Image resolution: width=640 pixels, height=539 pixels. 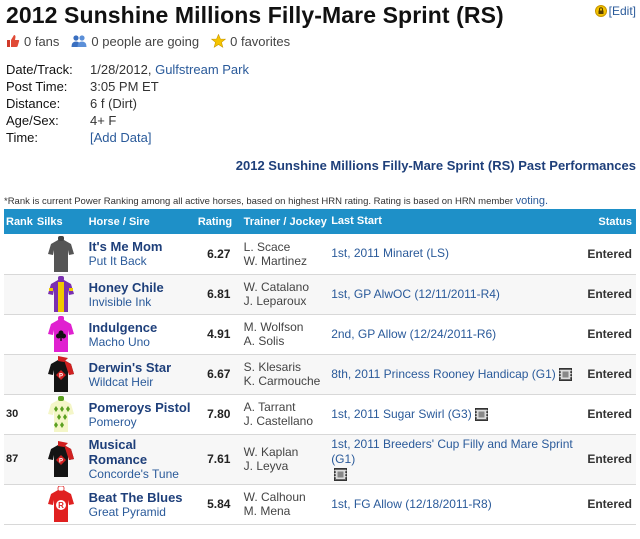 I want to click on trainer-link: A. Tarrant, so click(x=286, y=407).